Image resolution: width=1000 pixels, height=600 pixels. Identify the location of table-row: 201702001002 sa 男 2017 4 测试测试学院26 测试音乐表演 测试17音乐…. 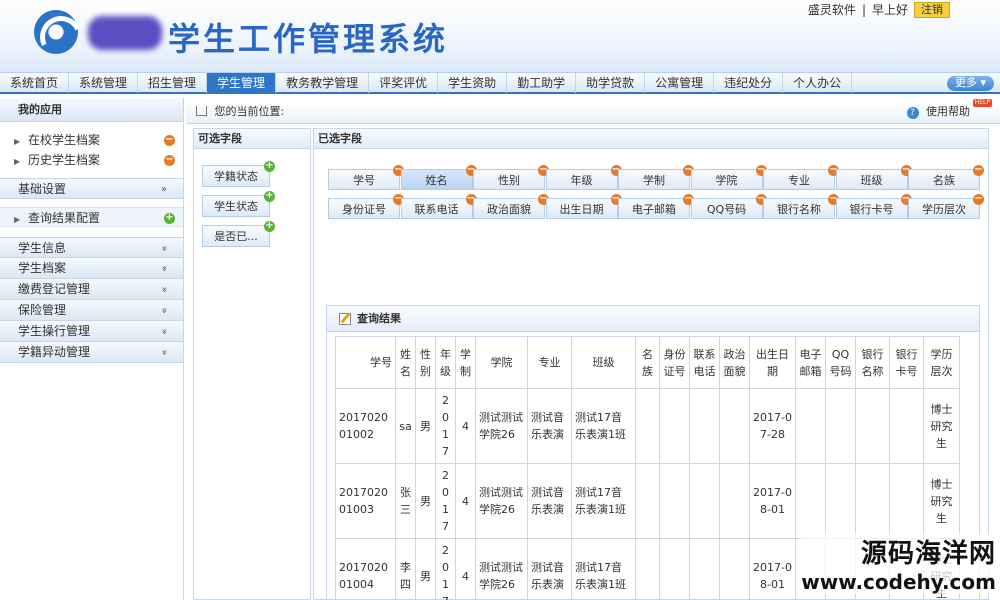
(647, 426).